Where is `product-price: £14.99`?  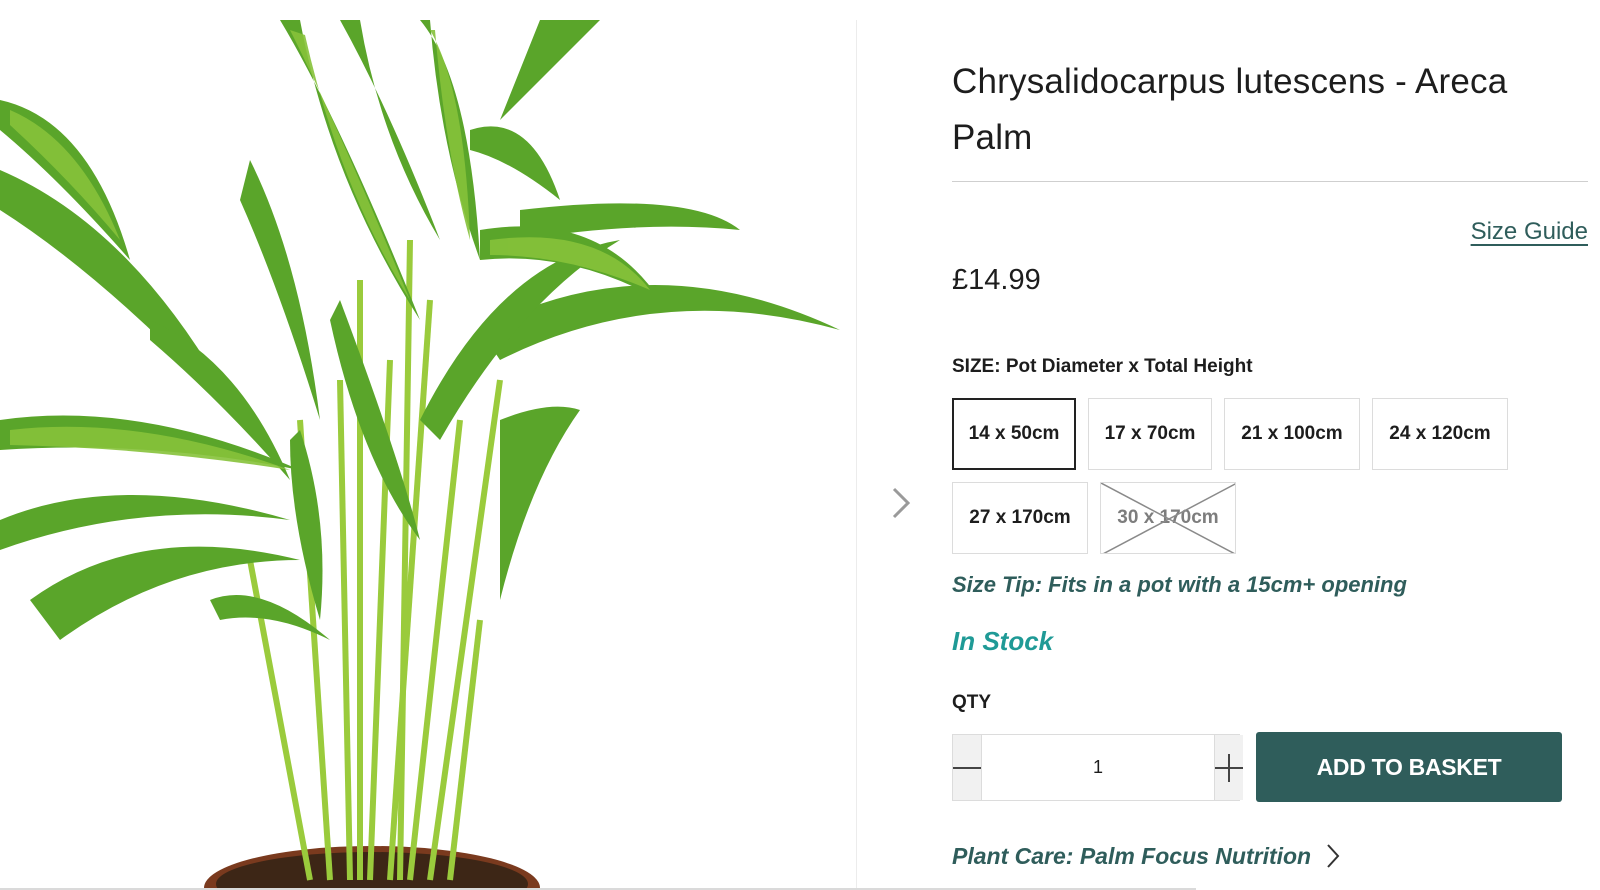
product-price: £14.99 is located at coordinates (996, 280).